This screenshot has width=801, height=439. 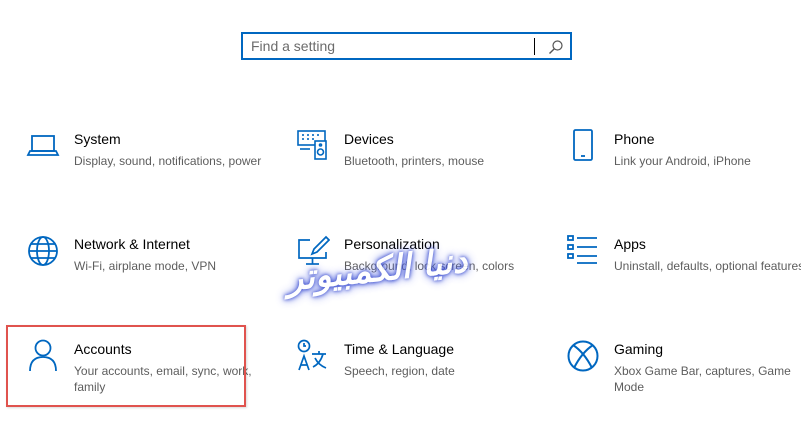 What do you see at coordinates (313, 356) in the screenshot?
I see `time-language-icon` at bounding box center [313, 356].